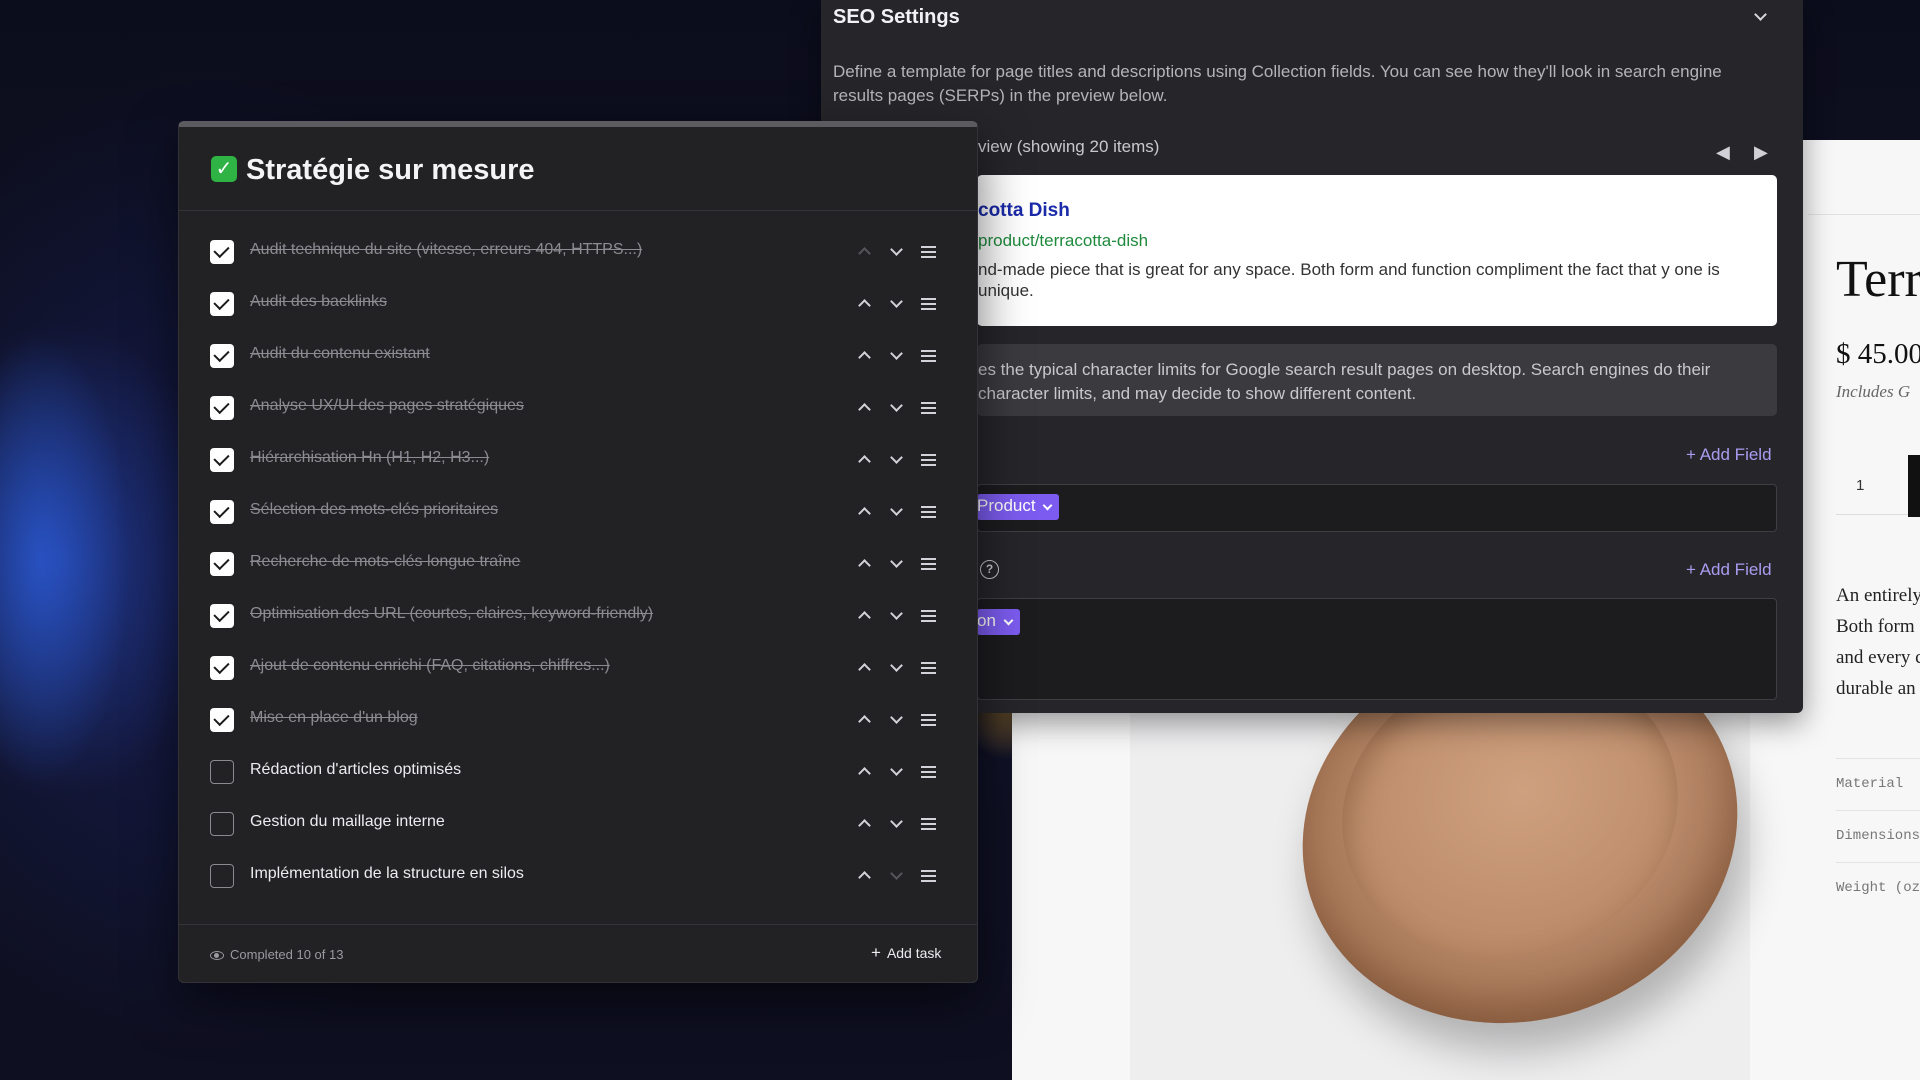  I want to click on task-row: Sélection des mots-clés prioritaires, so click(578, 513).